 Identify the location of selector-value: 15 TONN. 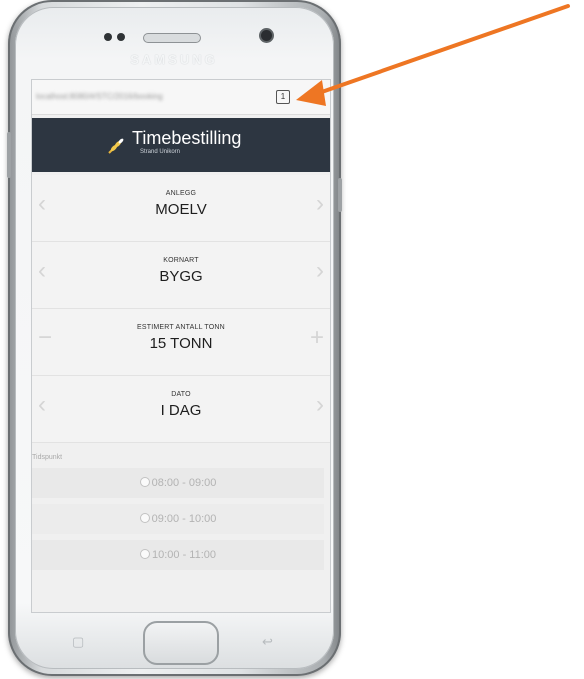
(181, 343).